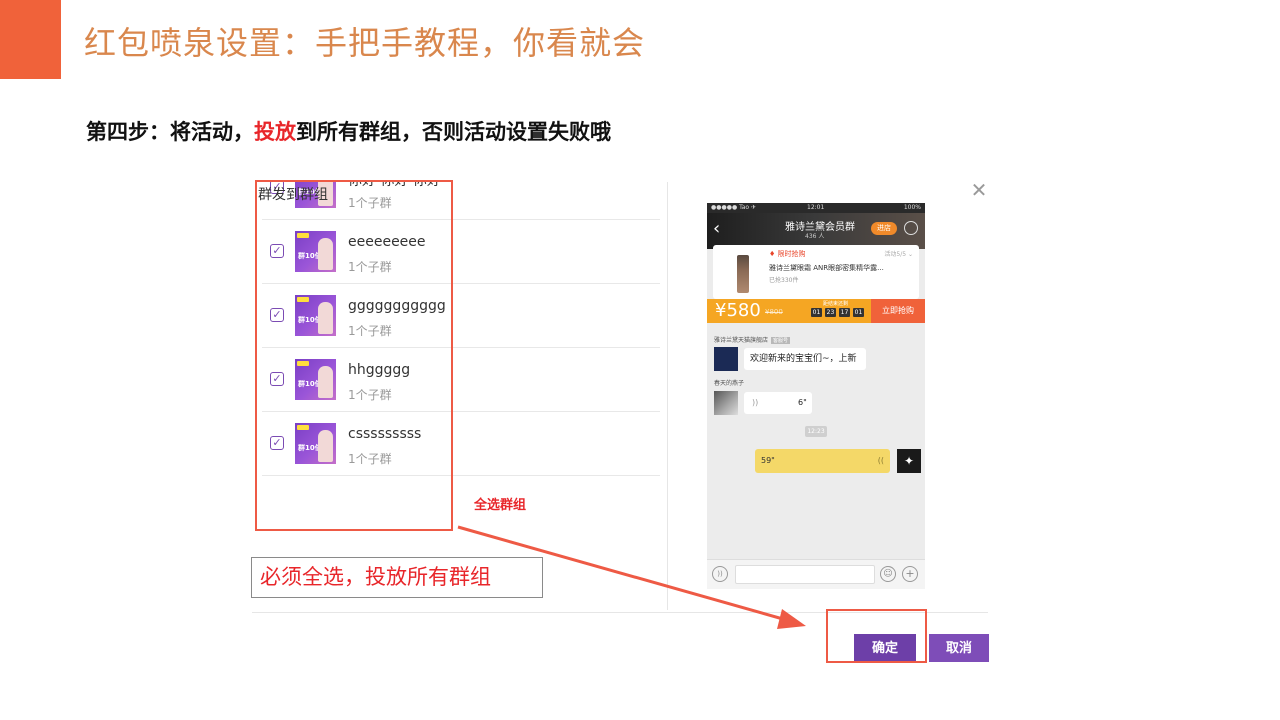  I want to click on status-carrier: ●●●●● Tao ✈, so click(734, 207).